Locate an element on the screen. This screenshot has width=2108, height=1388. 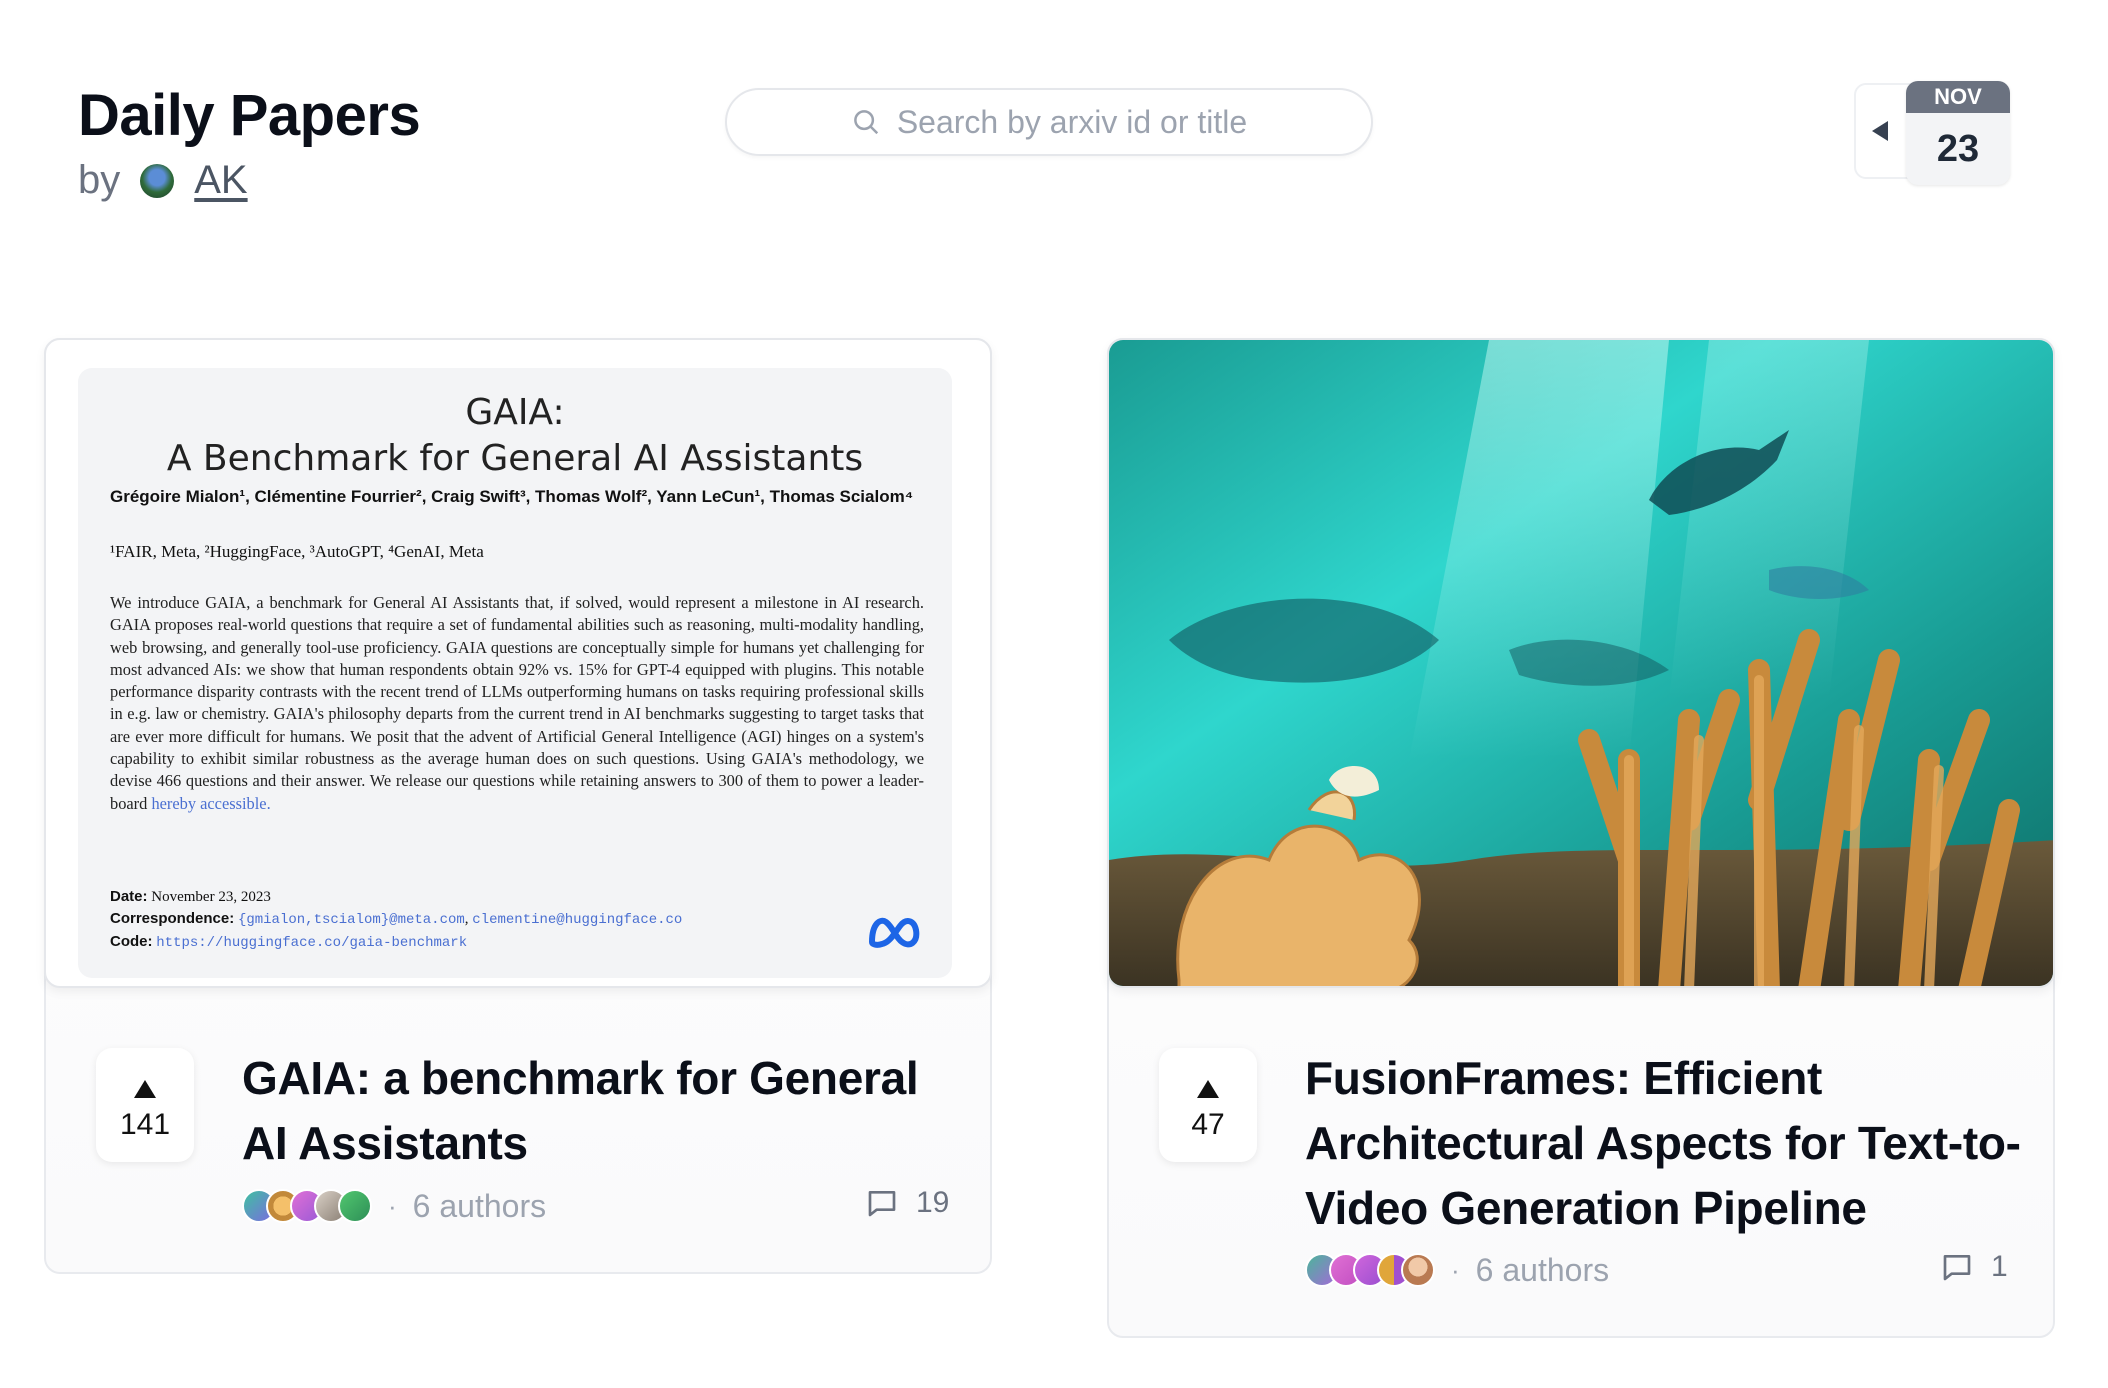
thumbnail-heading-line2: A Benchmark for General AI Assistants is located at coordinates (515, 458).